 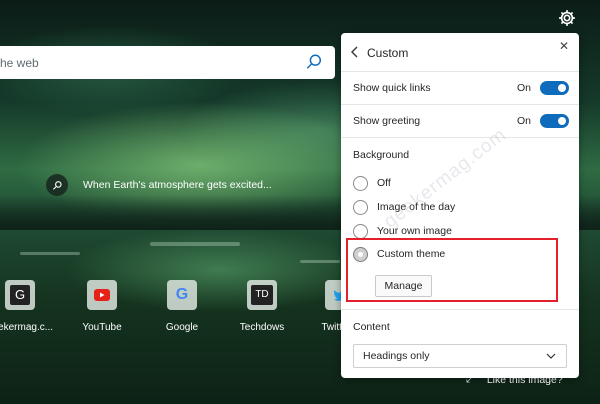 What do you see at coordinates (371, 327) in the screenshot?
I see `content-heading: Content` at bounding box center [371, 327].